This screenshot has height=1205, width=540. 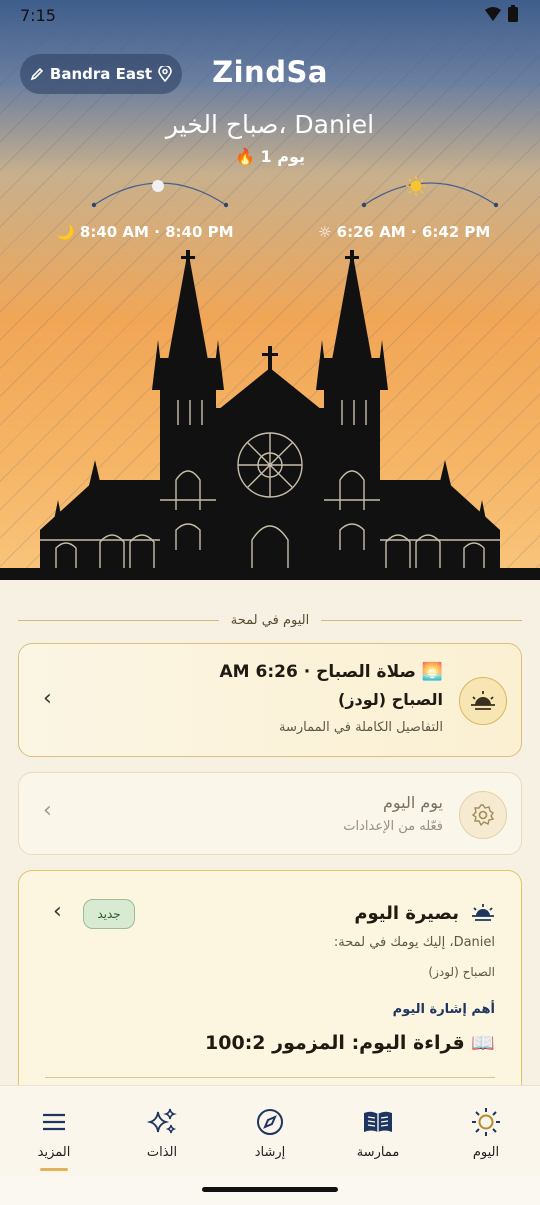 I want to click on prayer-note: التفاصيل الكاملة في الممارسة, so click(x=361, y=727).